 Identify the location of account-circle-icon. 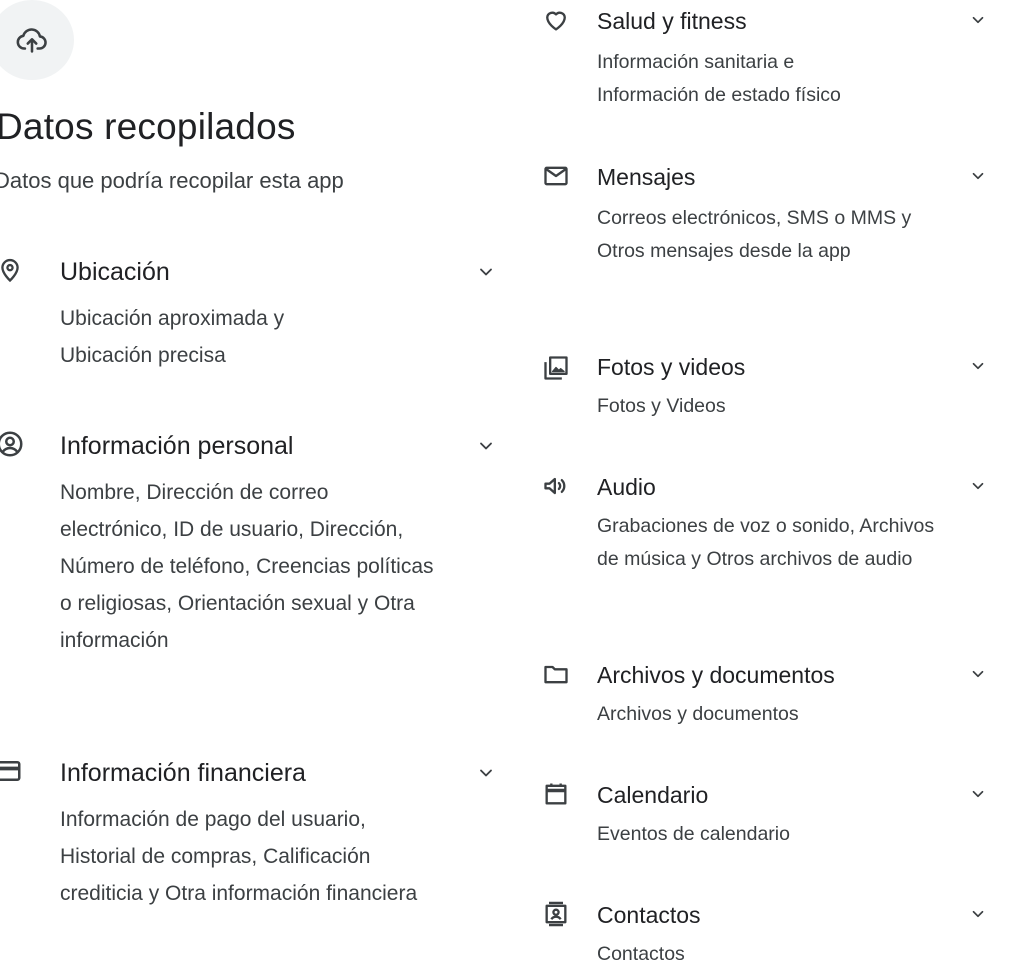
(13, 444).